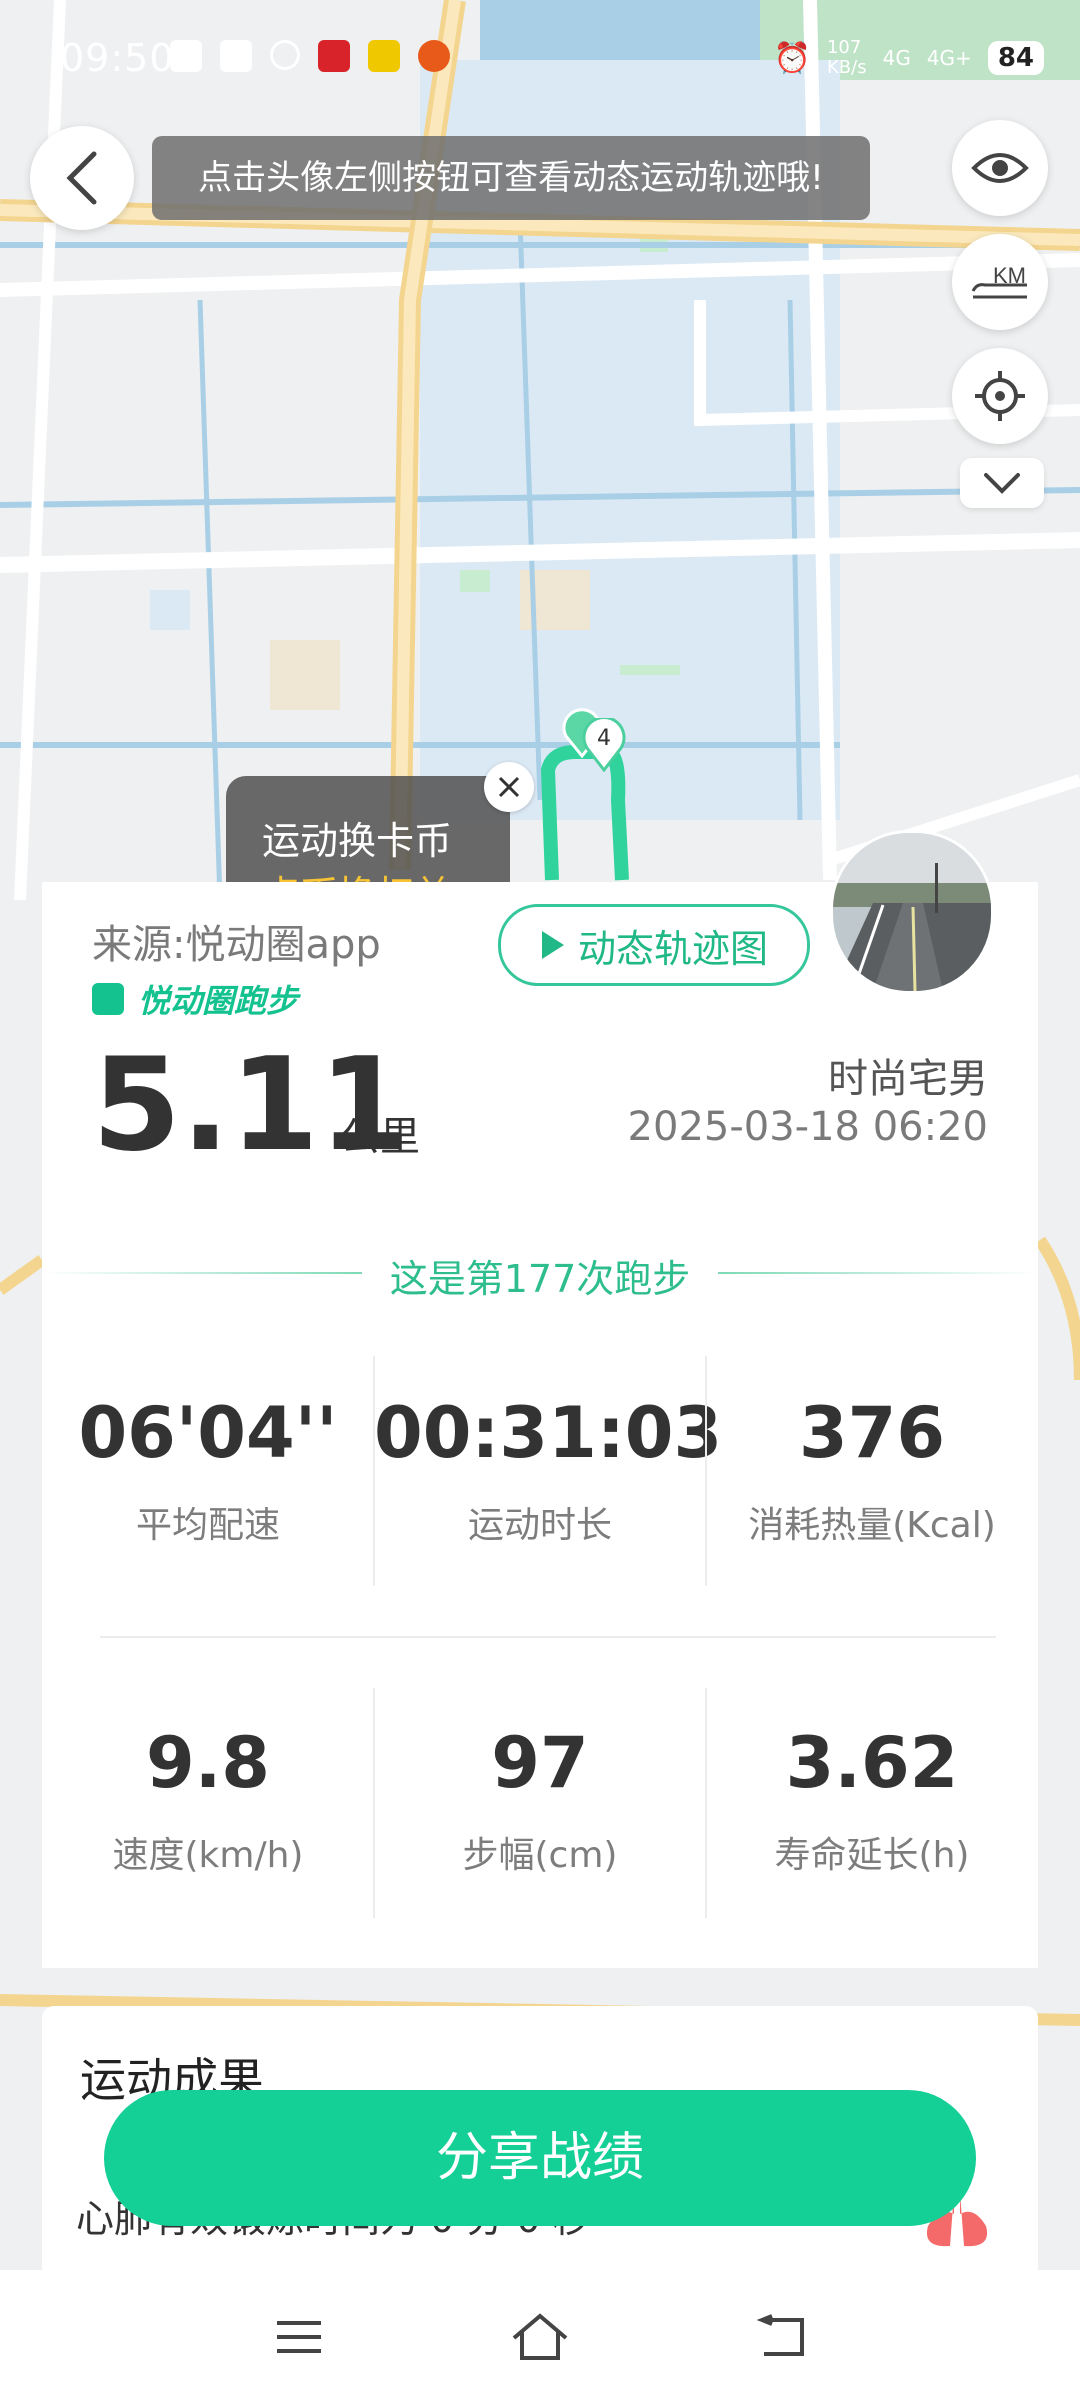  I want to click on chevron-down-icon, so click(1002, 483).